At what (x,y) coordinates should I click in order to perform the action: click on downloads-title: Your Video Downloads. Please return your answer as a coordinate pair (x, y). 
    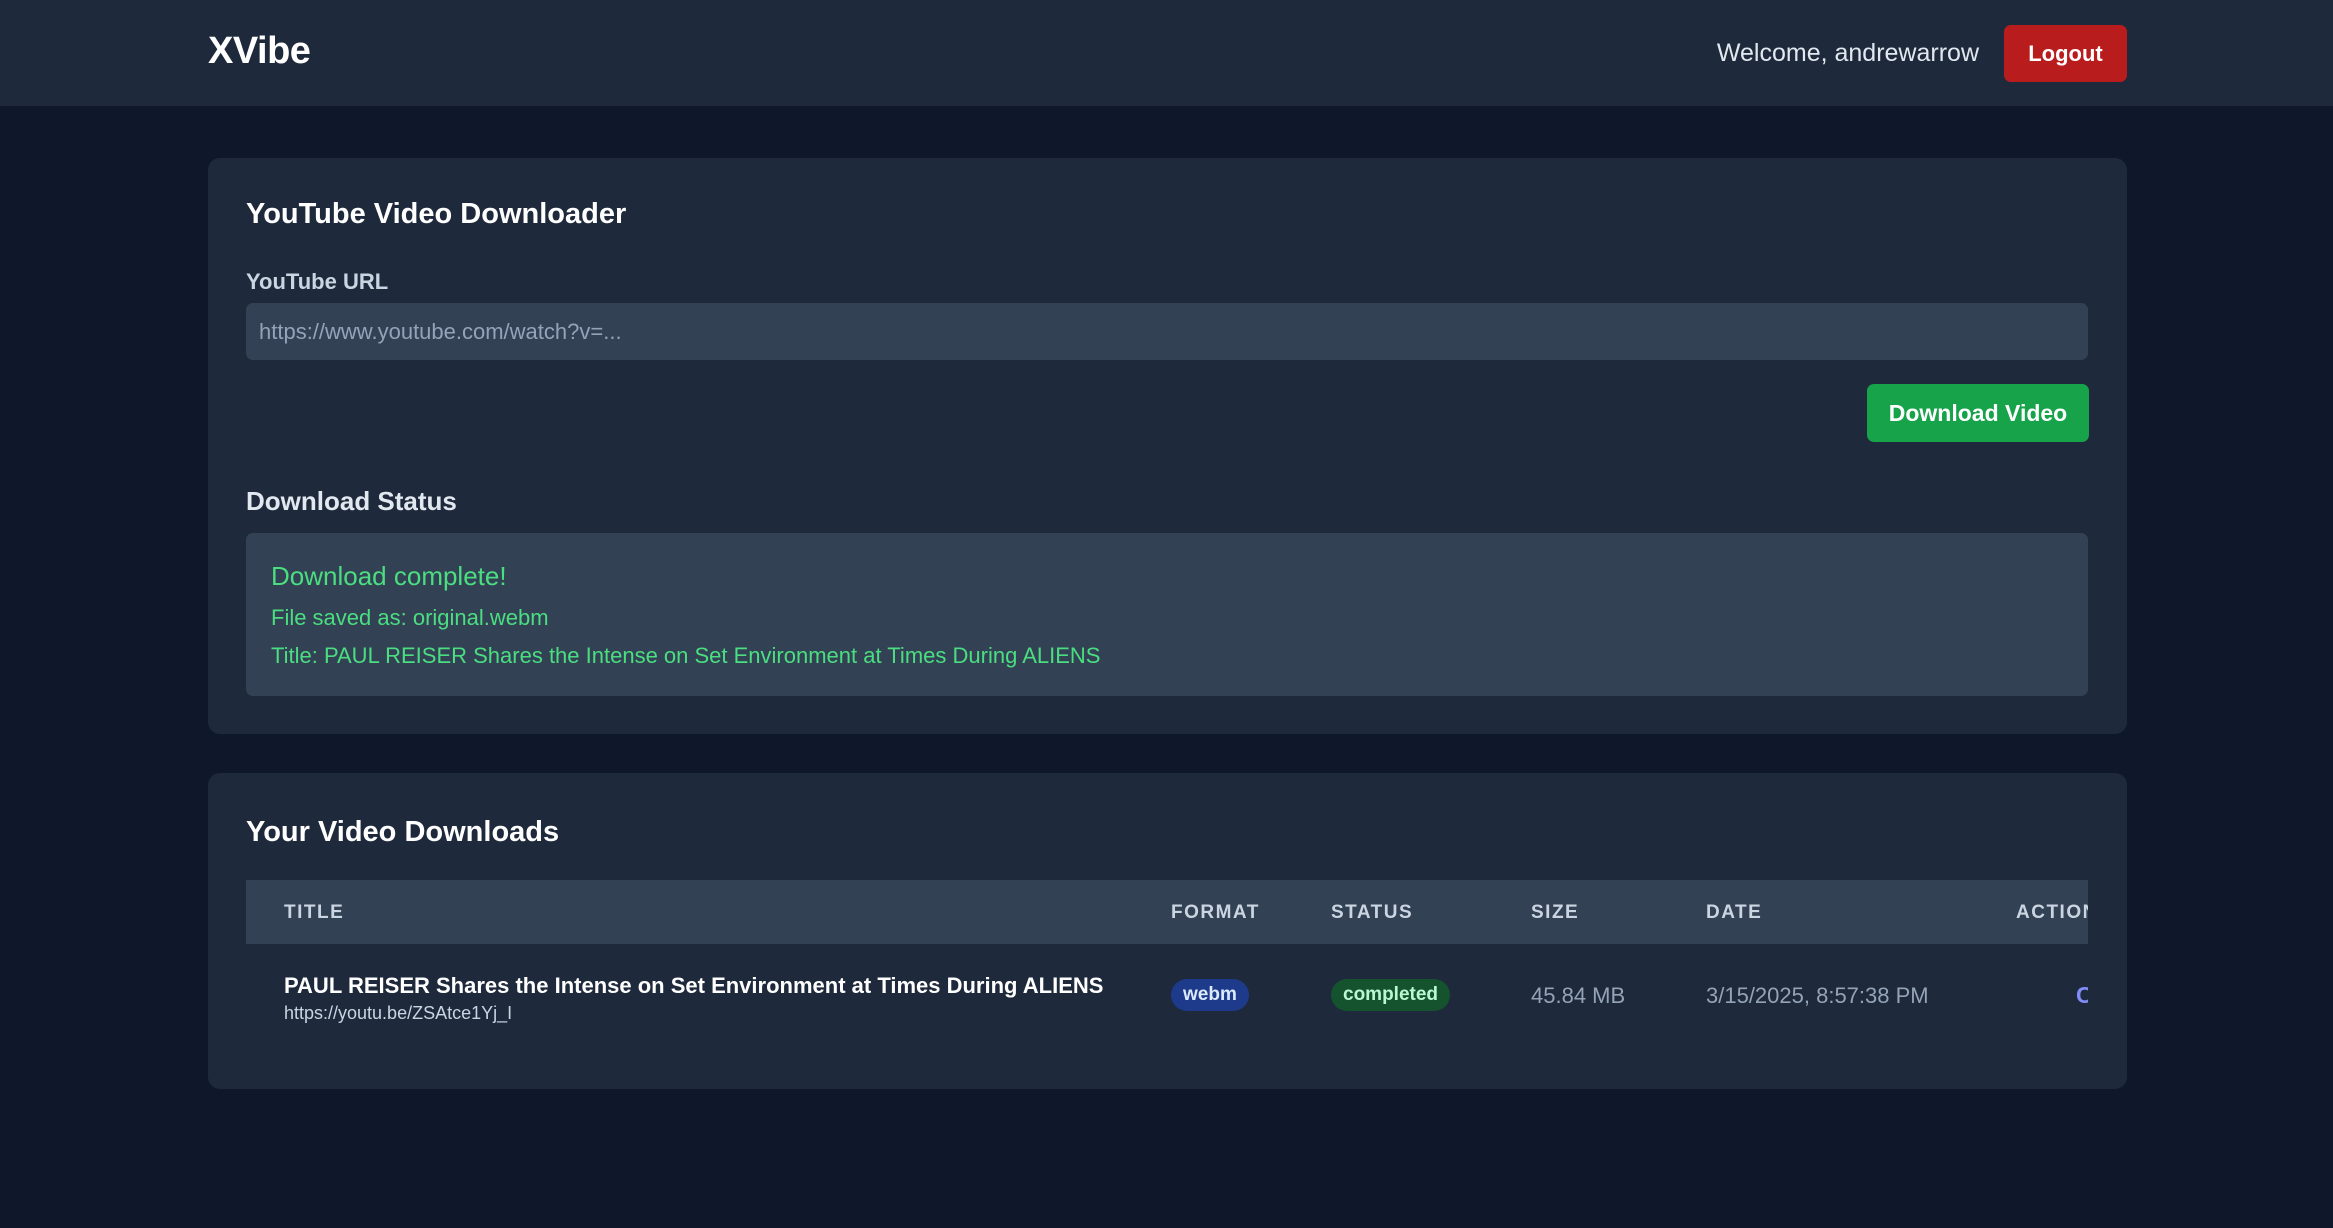
    Looking at the image, I should click on (403, 832).